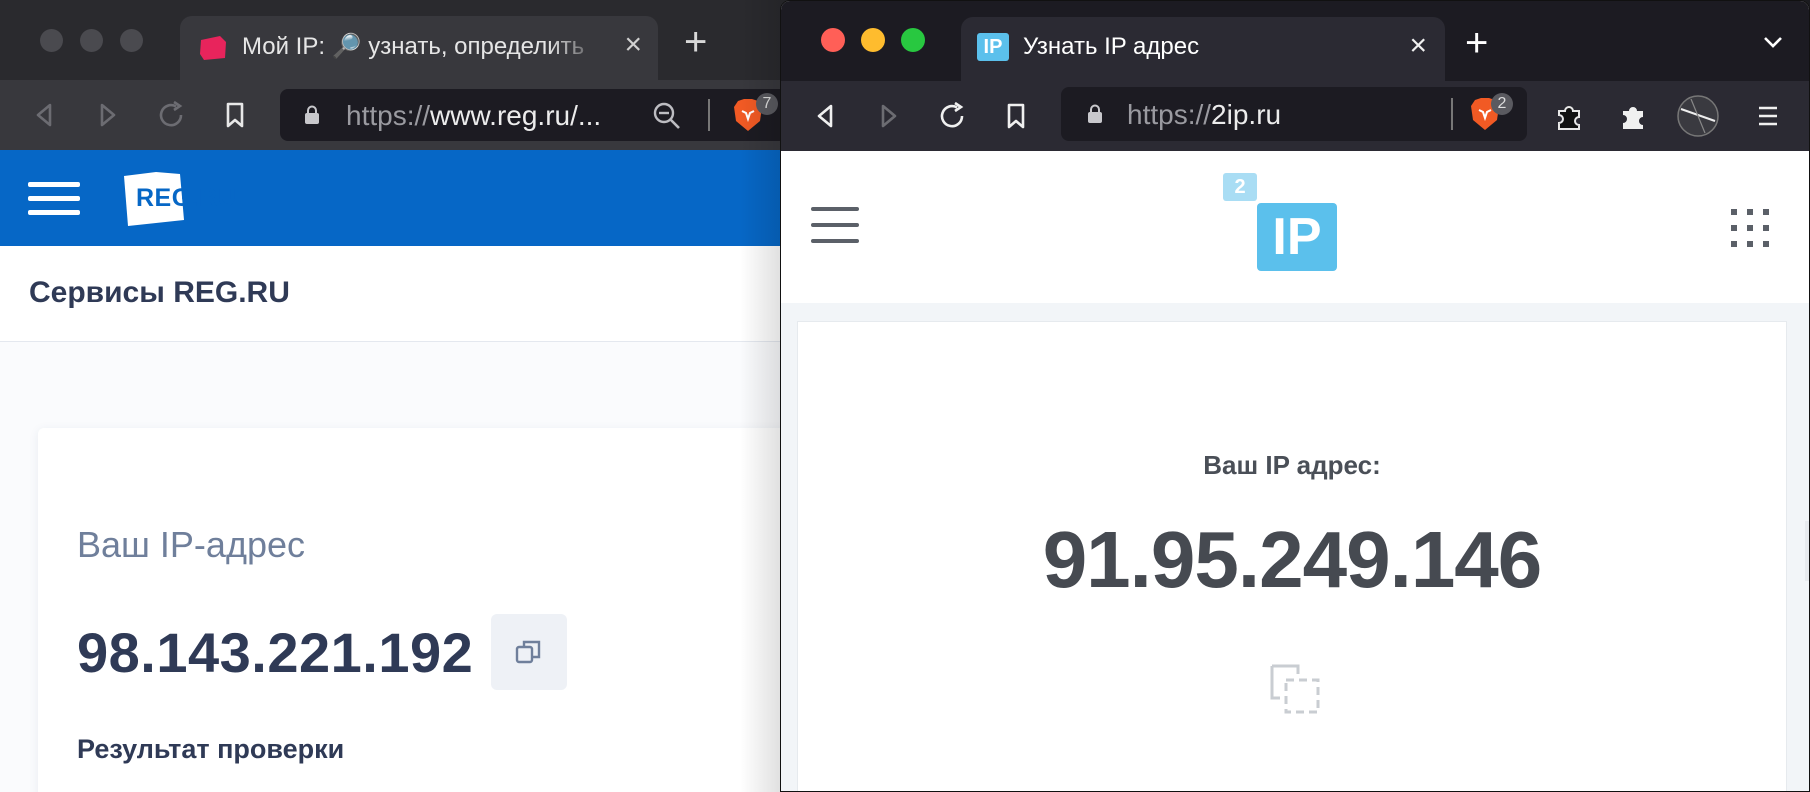 The image size is (1810, 792). I want to click on tab-strip: IP Узнать IP адрес × +, so click(1295, 41).